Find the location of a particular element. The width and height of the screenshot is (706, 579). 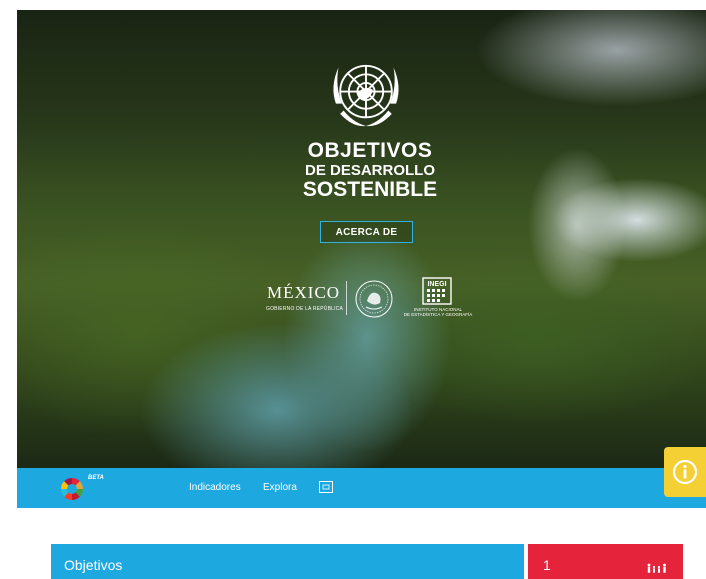

hero-title: OBJETIVOS DE DESARROLLO SOSTENIBLE is located at coordinates (370, 170).